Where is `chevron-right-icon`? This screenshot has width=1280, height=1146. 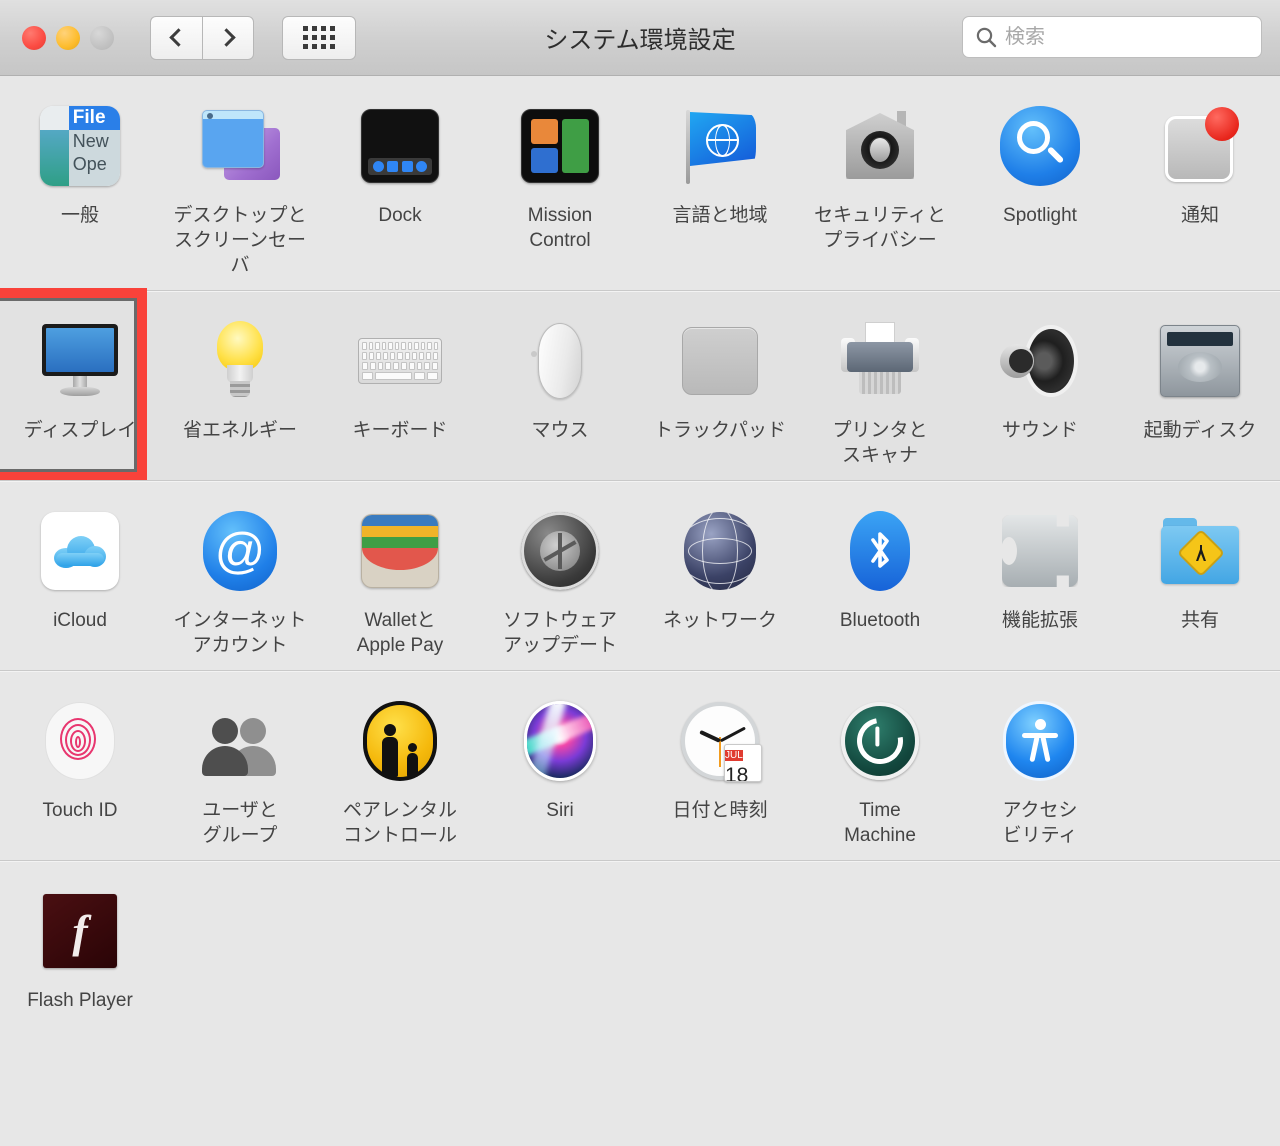
chevron-right-icon is located at coordinates (226, 37).